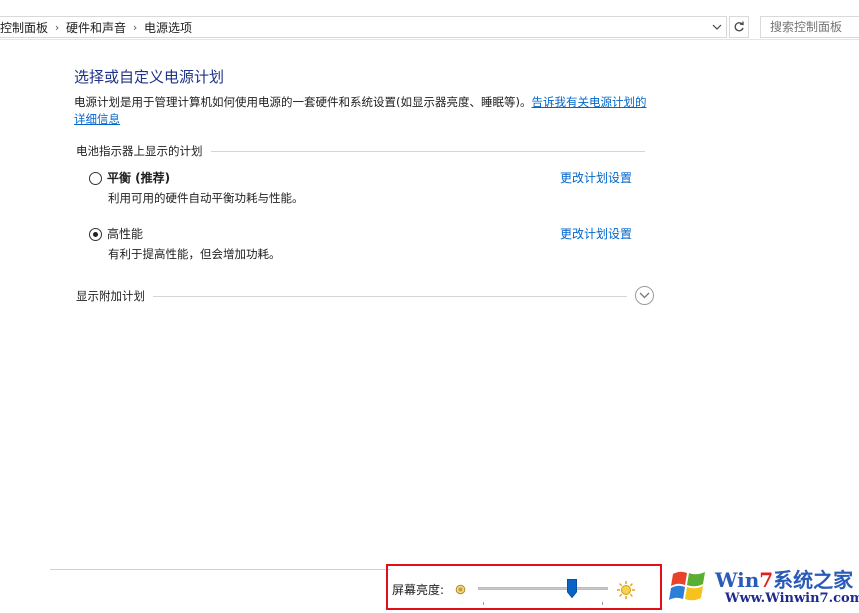 This screenshot has width=859, height=613. I want to click on page-title: 选择或自定义电源计划, so click(149, 77).